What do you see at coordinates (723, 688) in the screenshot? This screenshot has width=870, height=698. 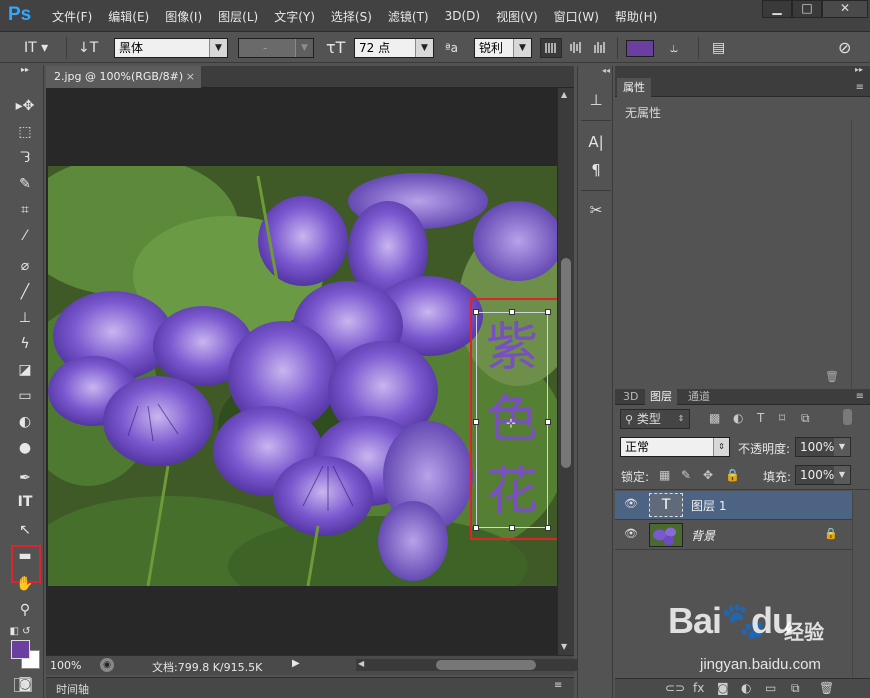 I see `add-mask-icon: ◙` at bounding box center [723, 688].